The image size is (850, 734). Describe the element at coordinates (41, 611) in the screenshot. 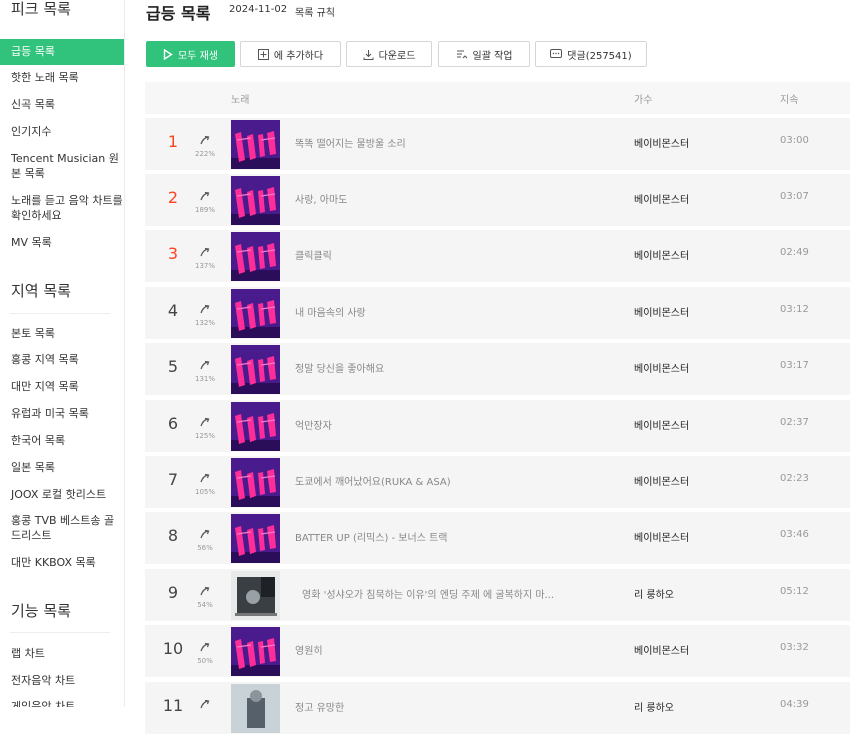

I see `section-title-function: 기능 목록` at that location.